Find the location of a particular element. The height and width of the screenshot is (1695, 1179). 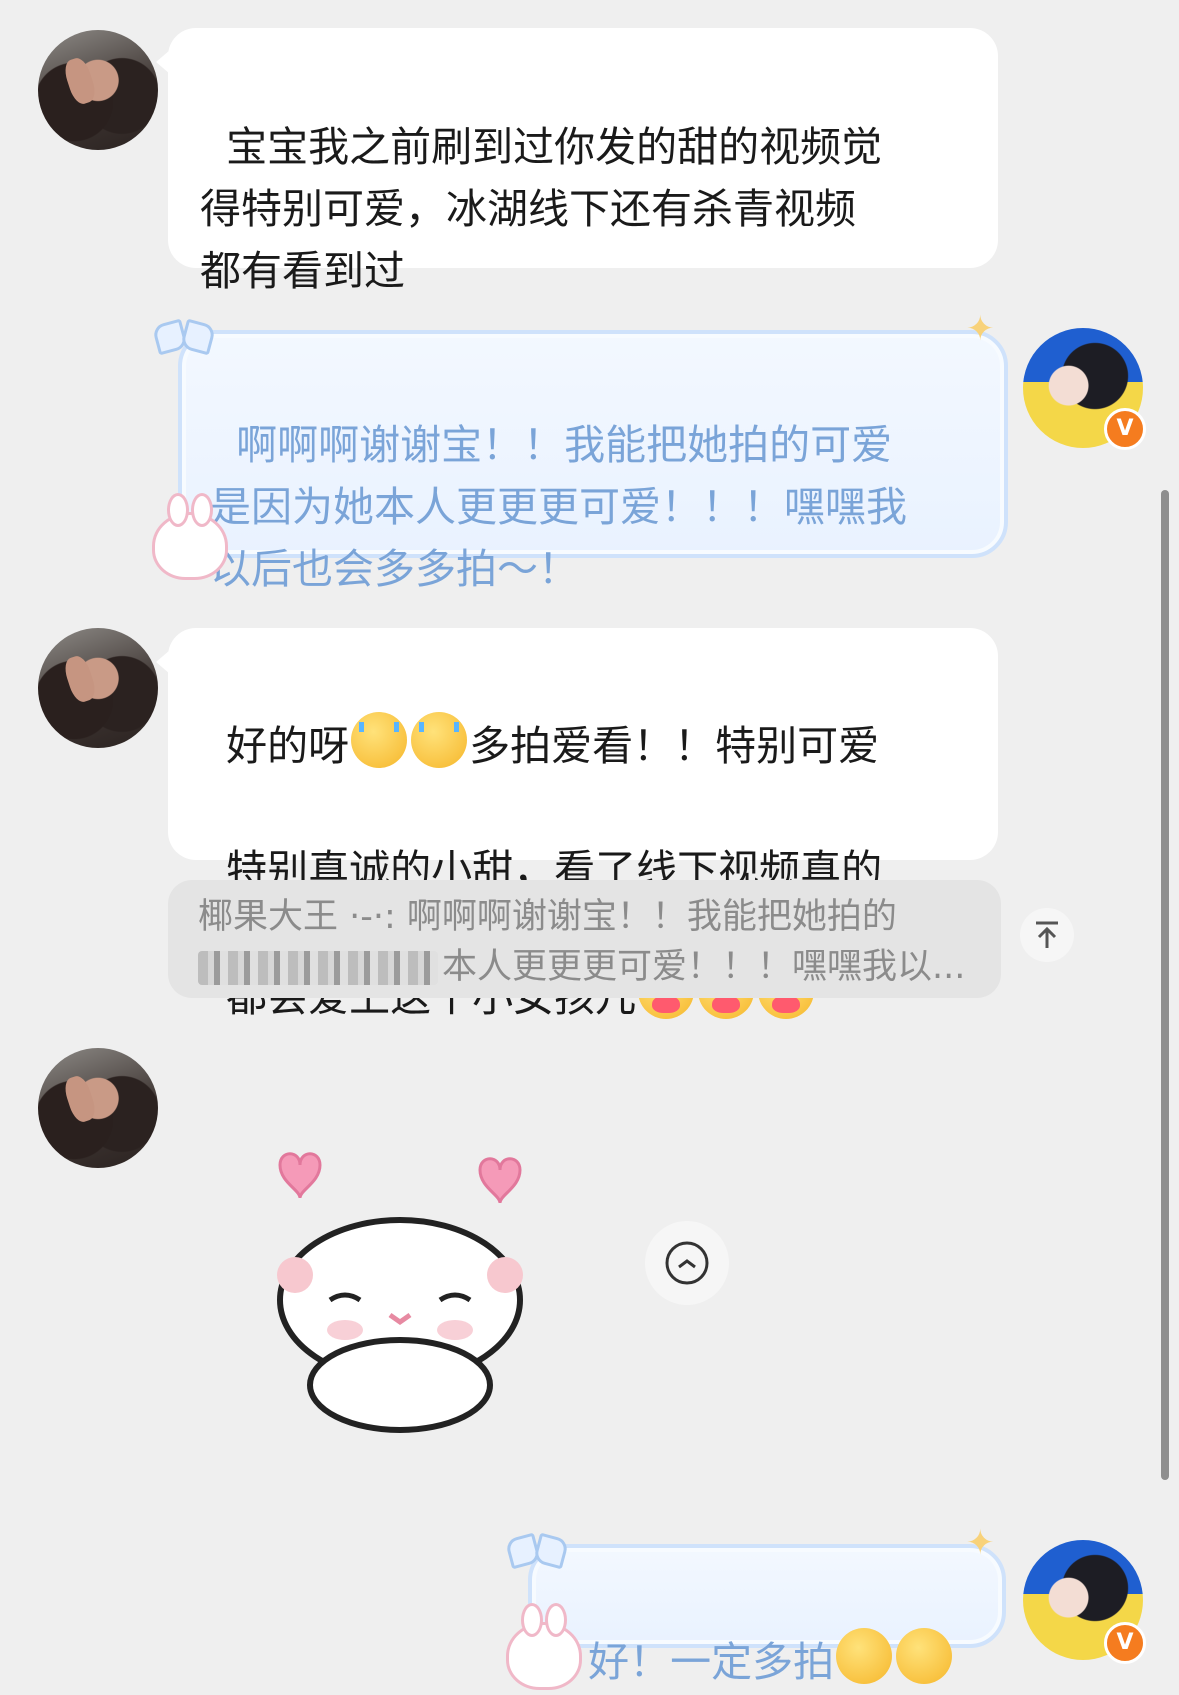

undo-icon is located at coordinates (687, 1263).